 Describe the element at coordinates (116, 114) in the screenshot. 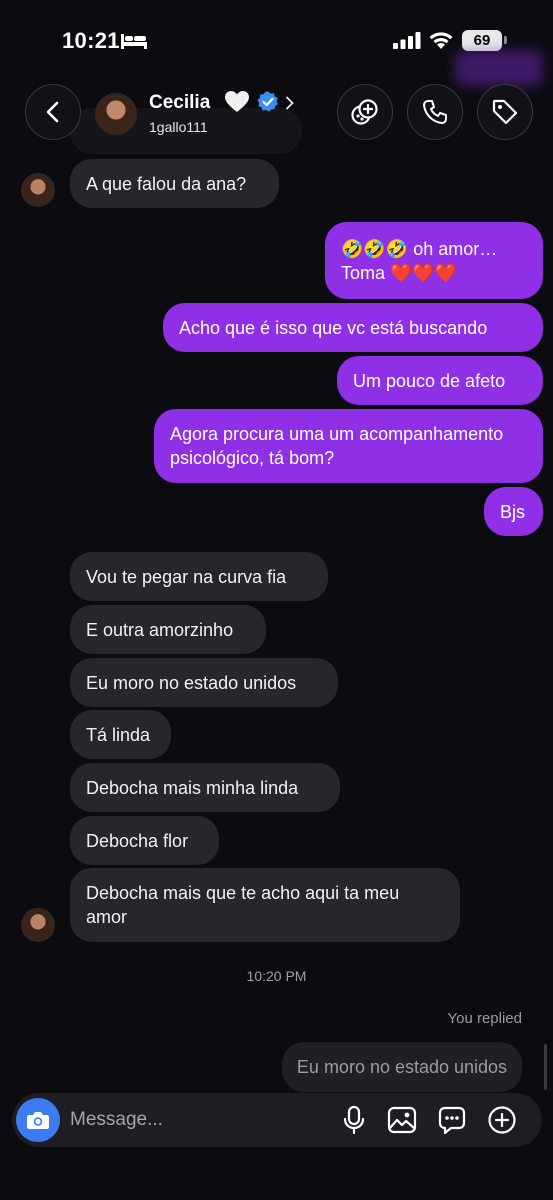

I see `contact-avatar` at that location.